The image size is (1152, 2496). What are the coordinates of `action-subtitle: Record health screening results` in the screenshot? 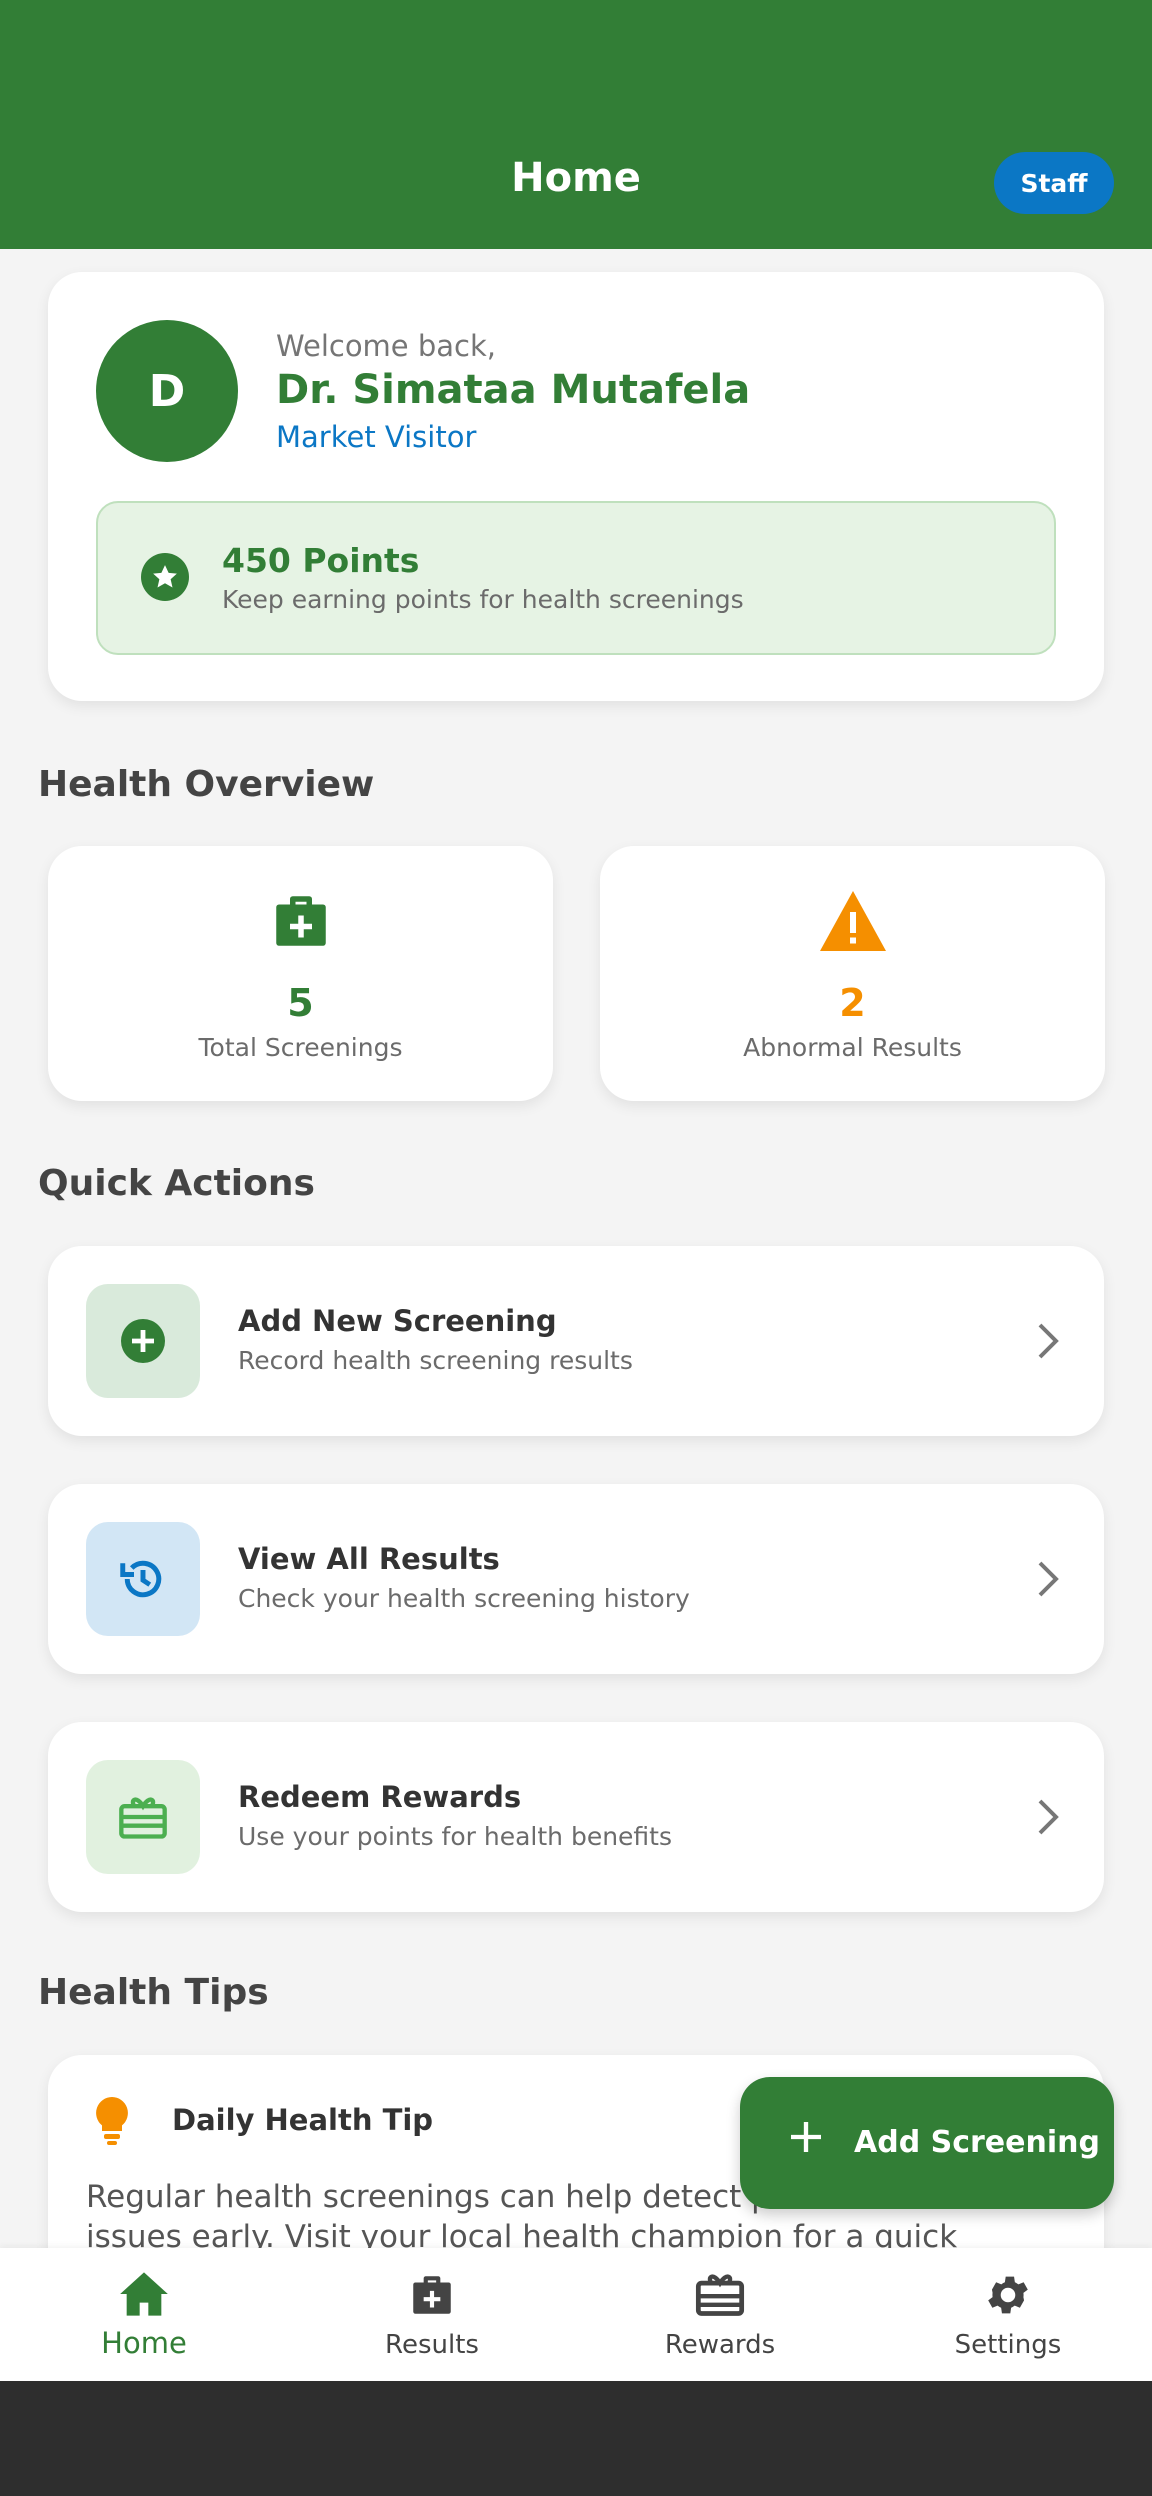 It's located at (435, 1360).